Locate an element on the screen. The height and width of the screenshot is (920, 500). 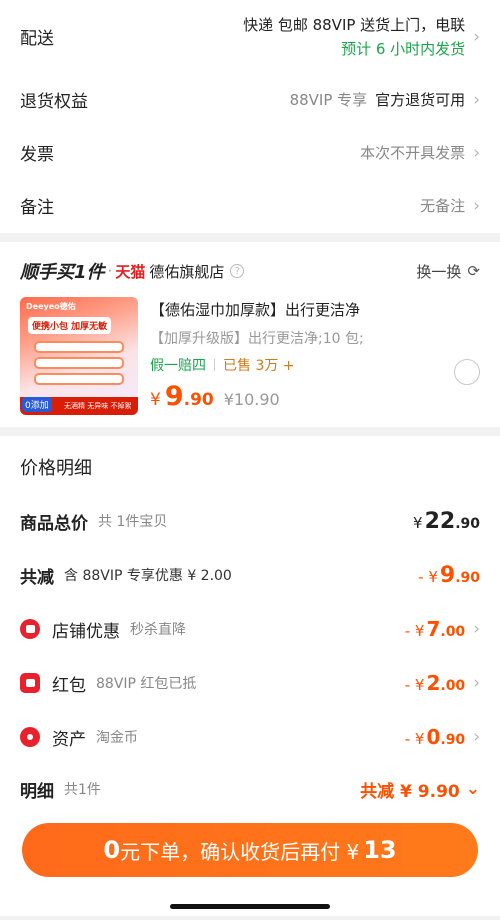
select-radio is located at coordinates (467, 372).